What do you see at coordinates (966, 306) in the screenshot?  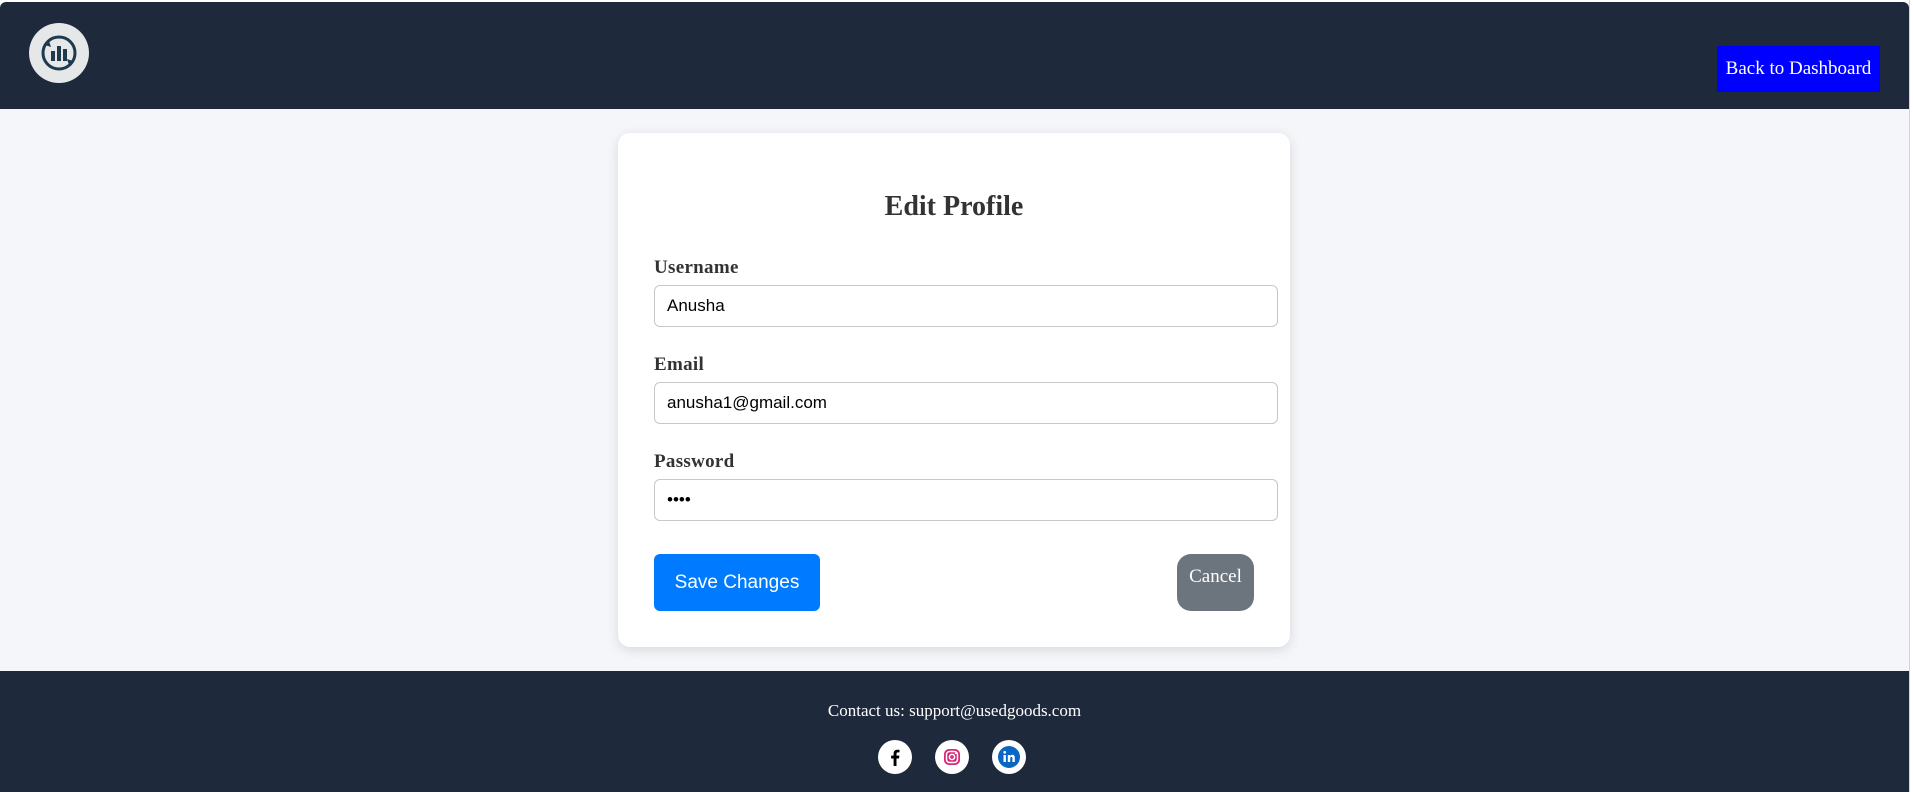 I see `username-input` at bounding box center [966, 306].